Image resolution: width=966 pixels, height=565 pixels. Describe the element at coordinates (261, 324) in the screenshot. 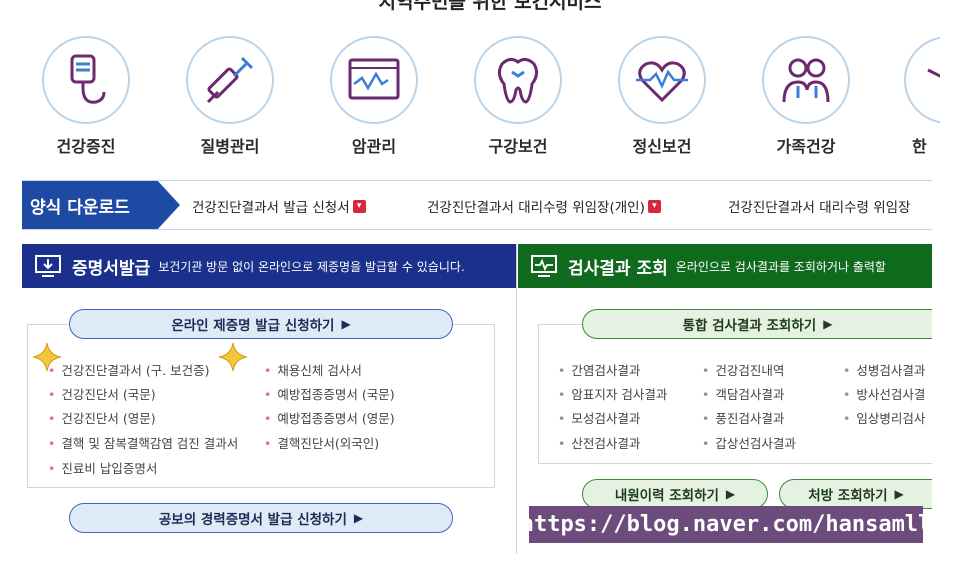

I see `online-cert-apply-button: 온라인 제증명 발급 신청하기 ▶` at that location.